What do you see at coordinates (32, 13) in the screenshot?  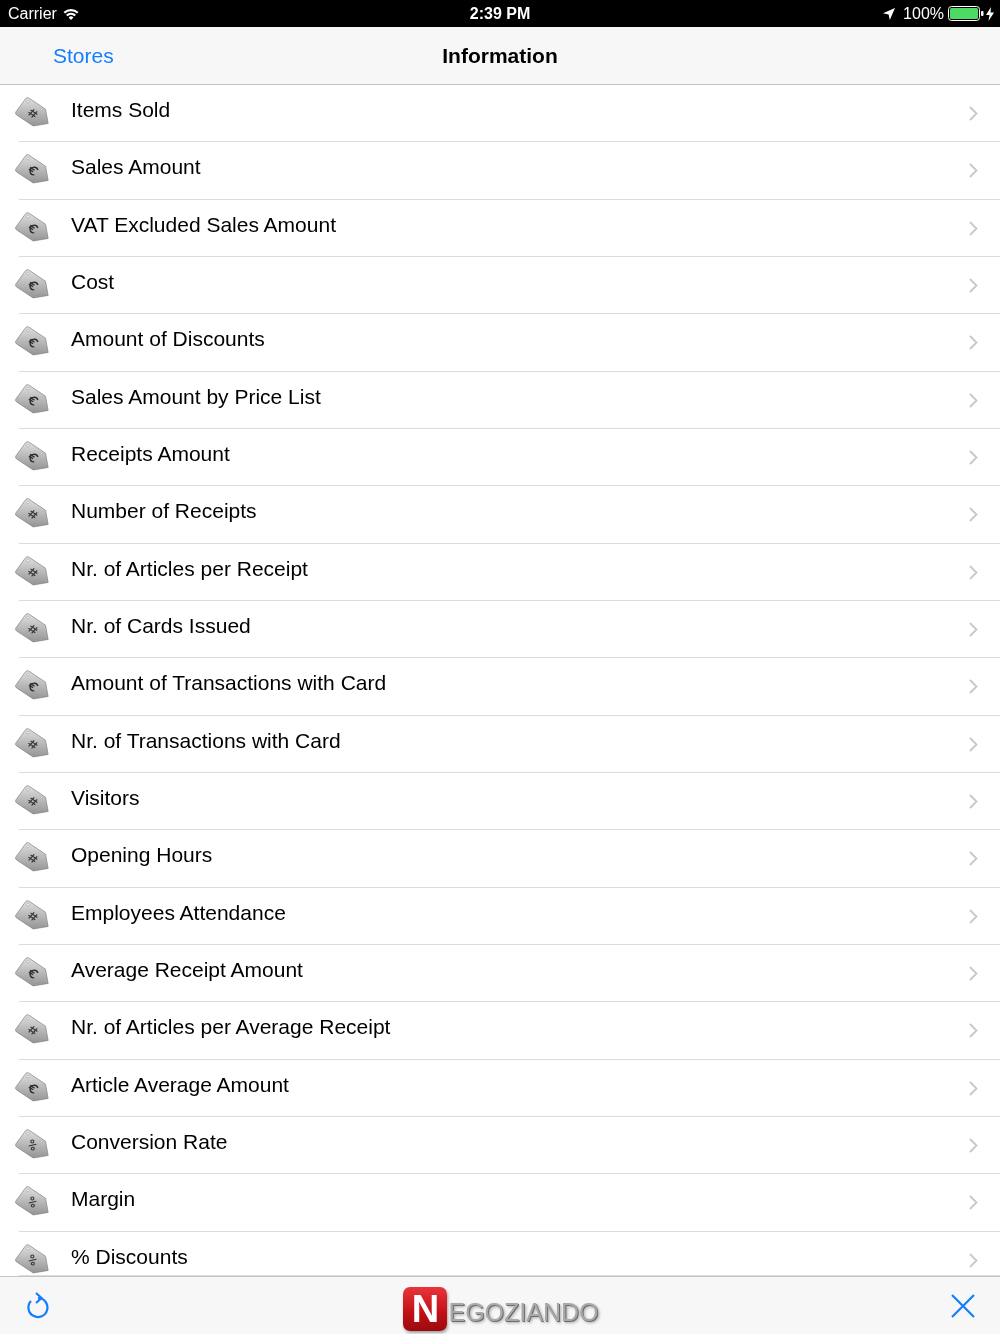 I see `carrier-name: Carrier` at bounding box center [32, 13].